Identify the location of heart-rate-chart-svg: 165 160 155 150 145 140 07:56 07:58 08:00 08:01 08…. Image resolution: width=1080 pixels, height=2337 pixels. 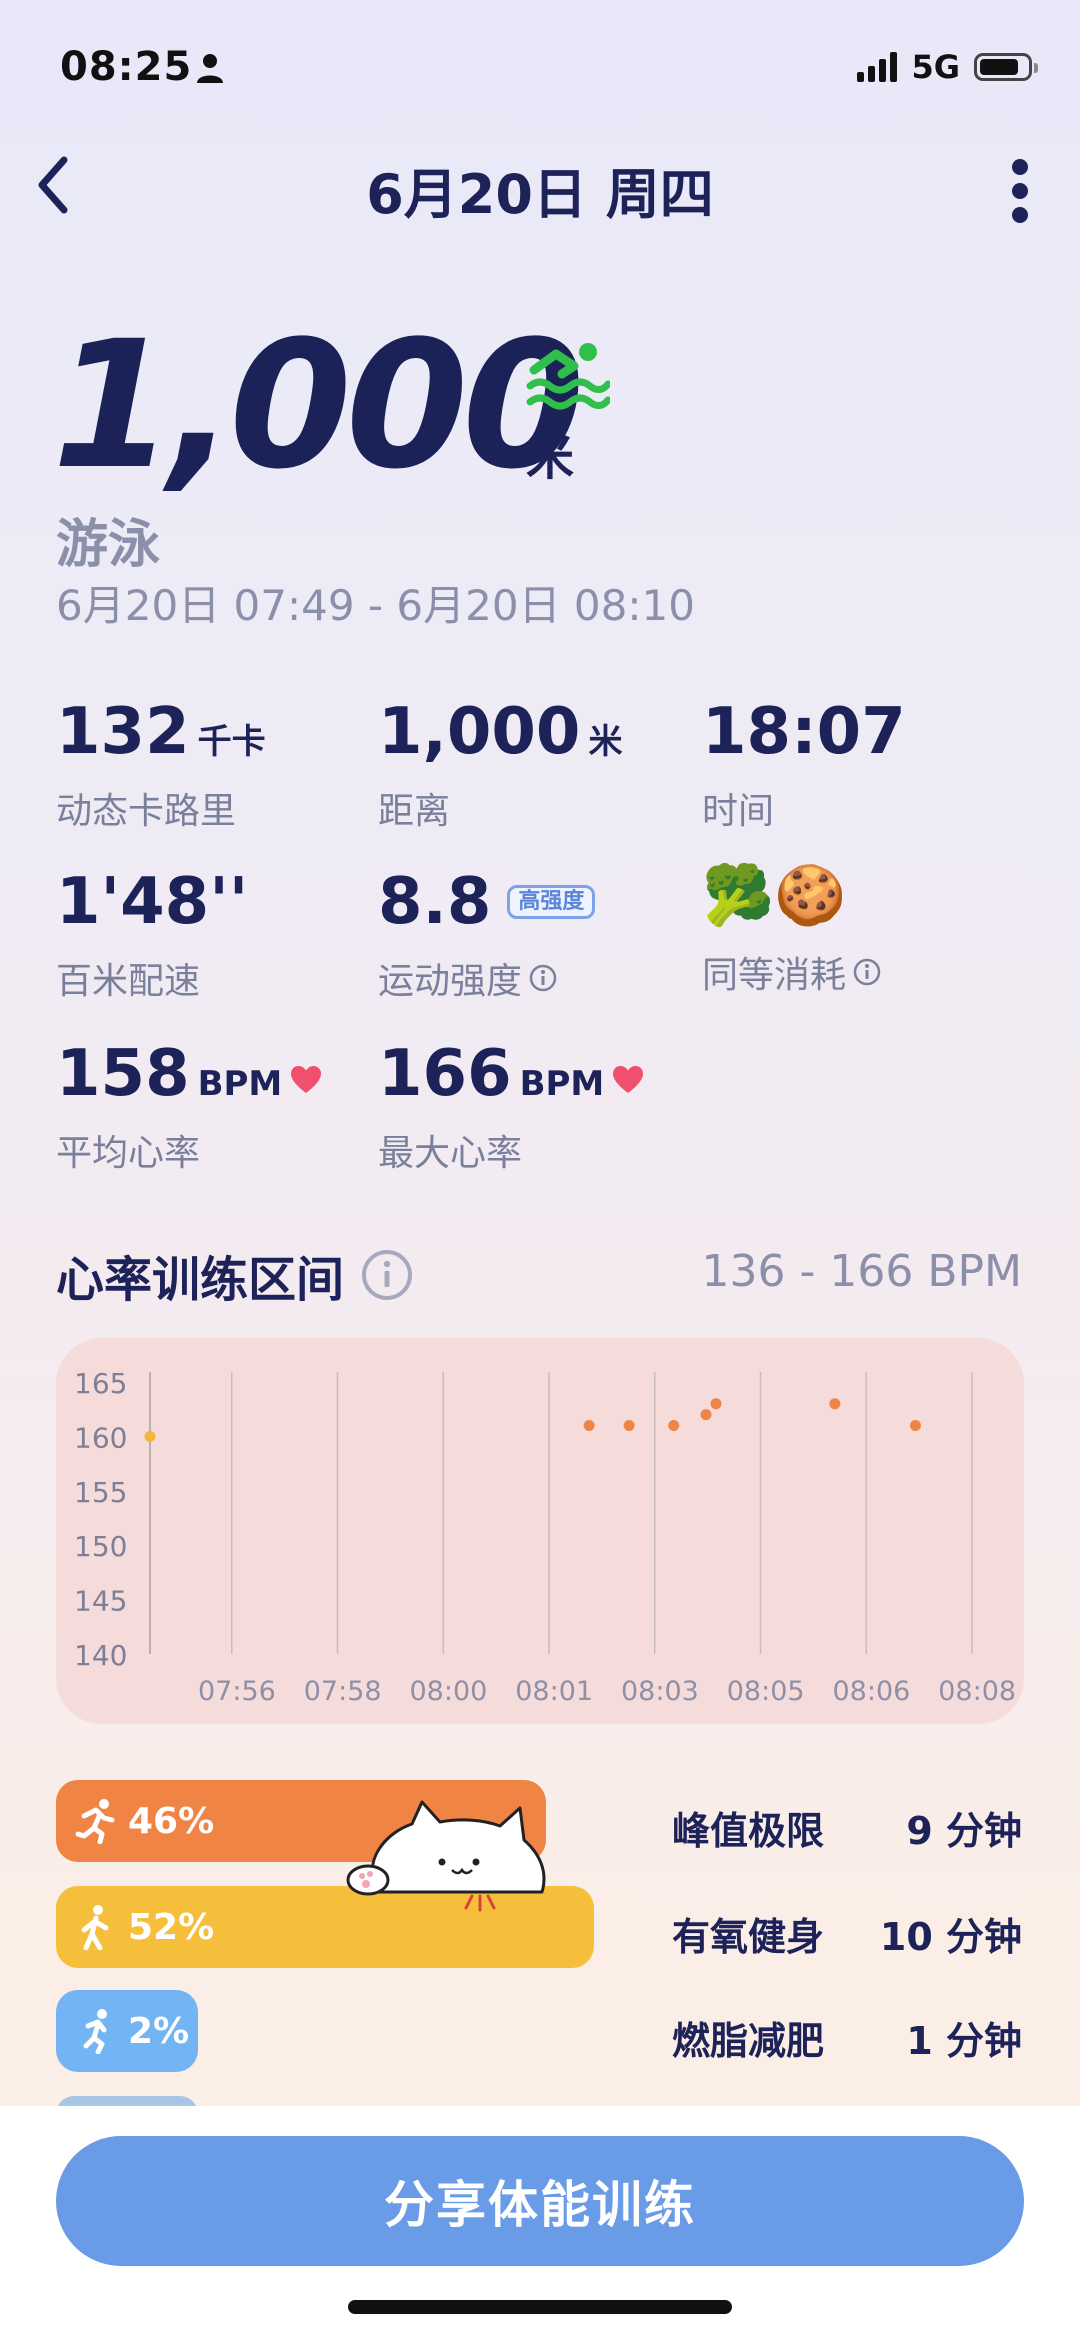
(545, 1537).